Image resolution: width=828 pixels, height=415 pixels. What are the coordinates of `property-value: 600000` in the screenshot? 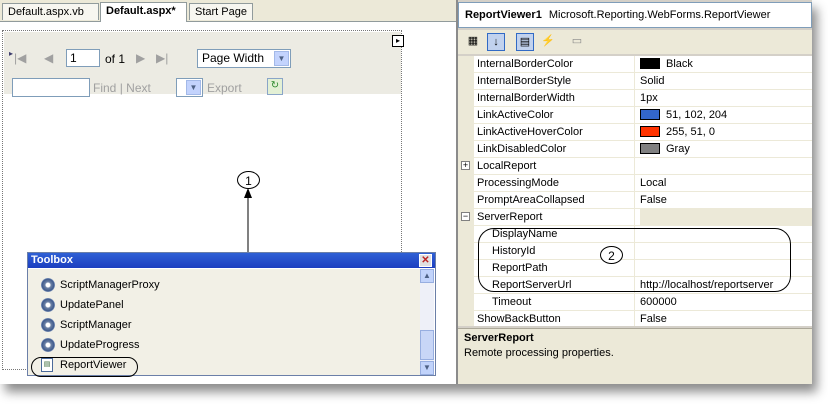 It's located at (726, 302).